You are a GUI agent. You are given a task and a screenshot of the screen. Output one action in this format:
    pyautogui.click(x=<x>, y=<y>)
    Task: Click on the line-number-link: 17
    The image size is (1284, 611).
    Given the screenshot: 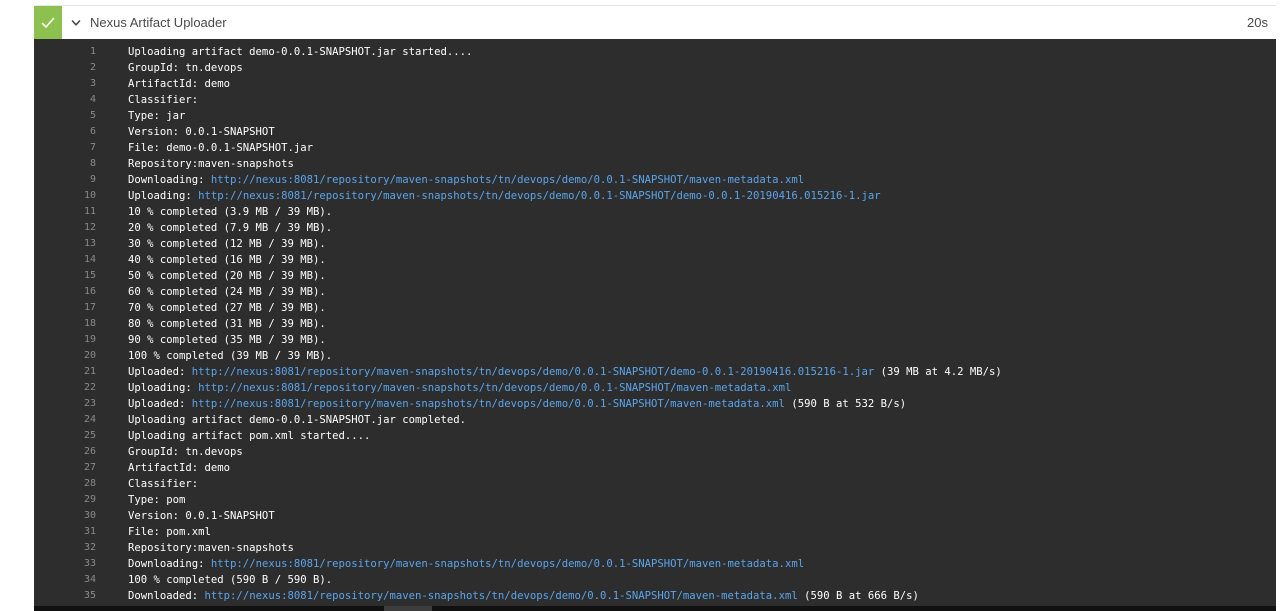 What is the action you would take?
    pyautogui.click(x=65, y=308)
    